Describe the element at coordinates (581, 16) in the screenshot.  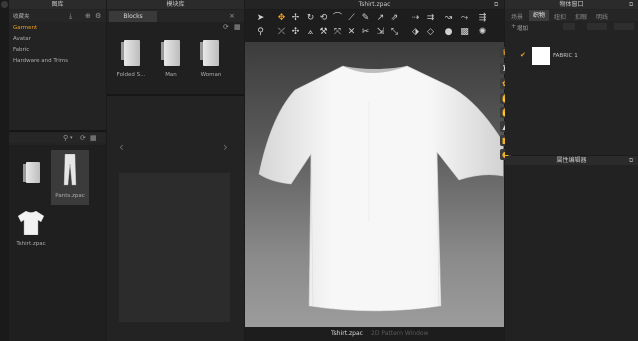
I see `tab-buttonhole: 扣眼` at that location.